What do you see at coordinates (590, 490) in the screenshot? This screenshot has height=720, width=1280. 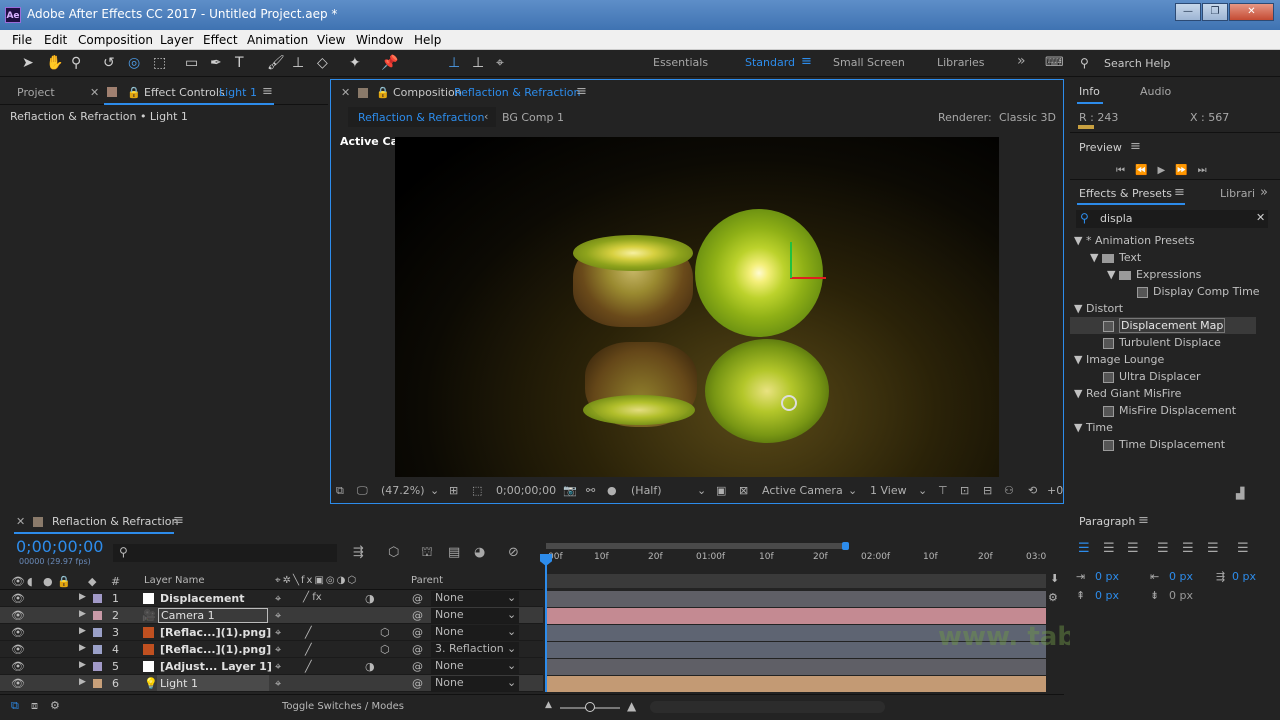 I see `show-snapshot-icon: ⚯` at bounding box center [590, 490].